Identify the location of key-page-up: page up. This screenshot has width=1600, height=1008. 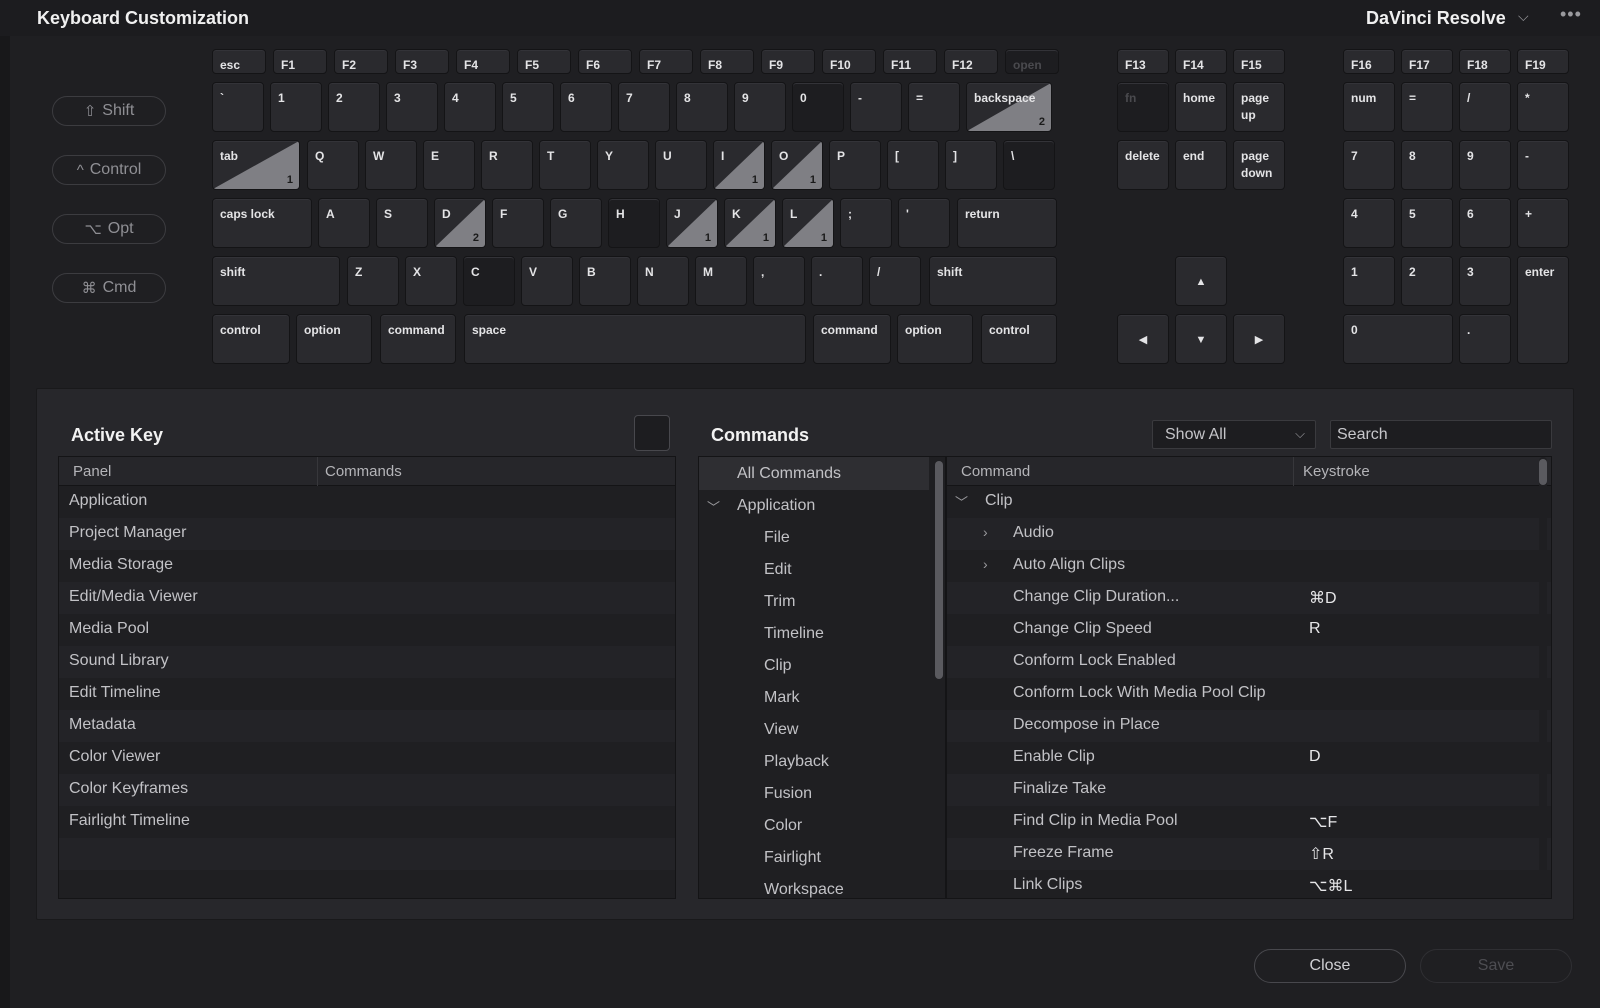
(1259, 107).